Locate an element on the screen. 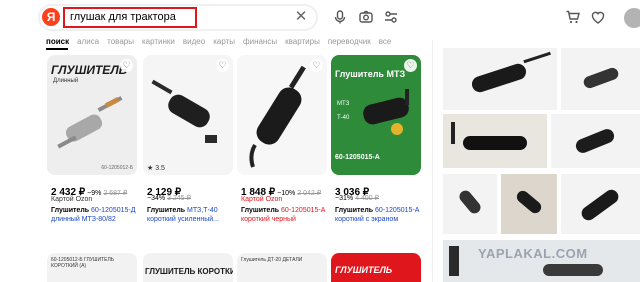  product-image-label: ГЛУШИТЕЛЬ КОРОТКИЙ is located at coordinates (189, 271).